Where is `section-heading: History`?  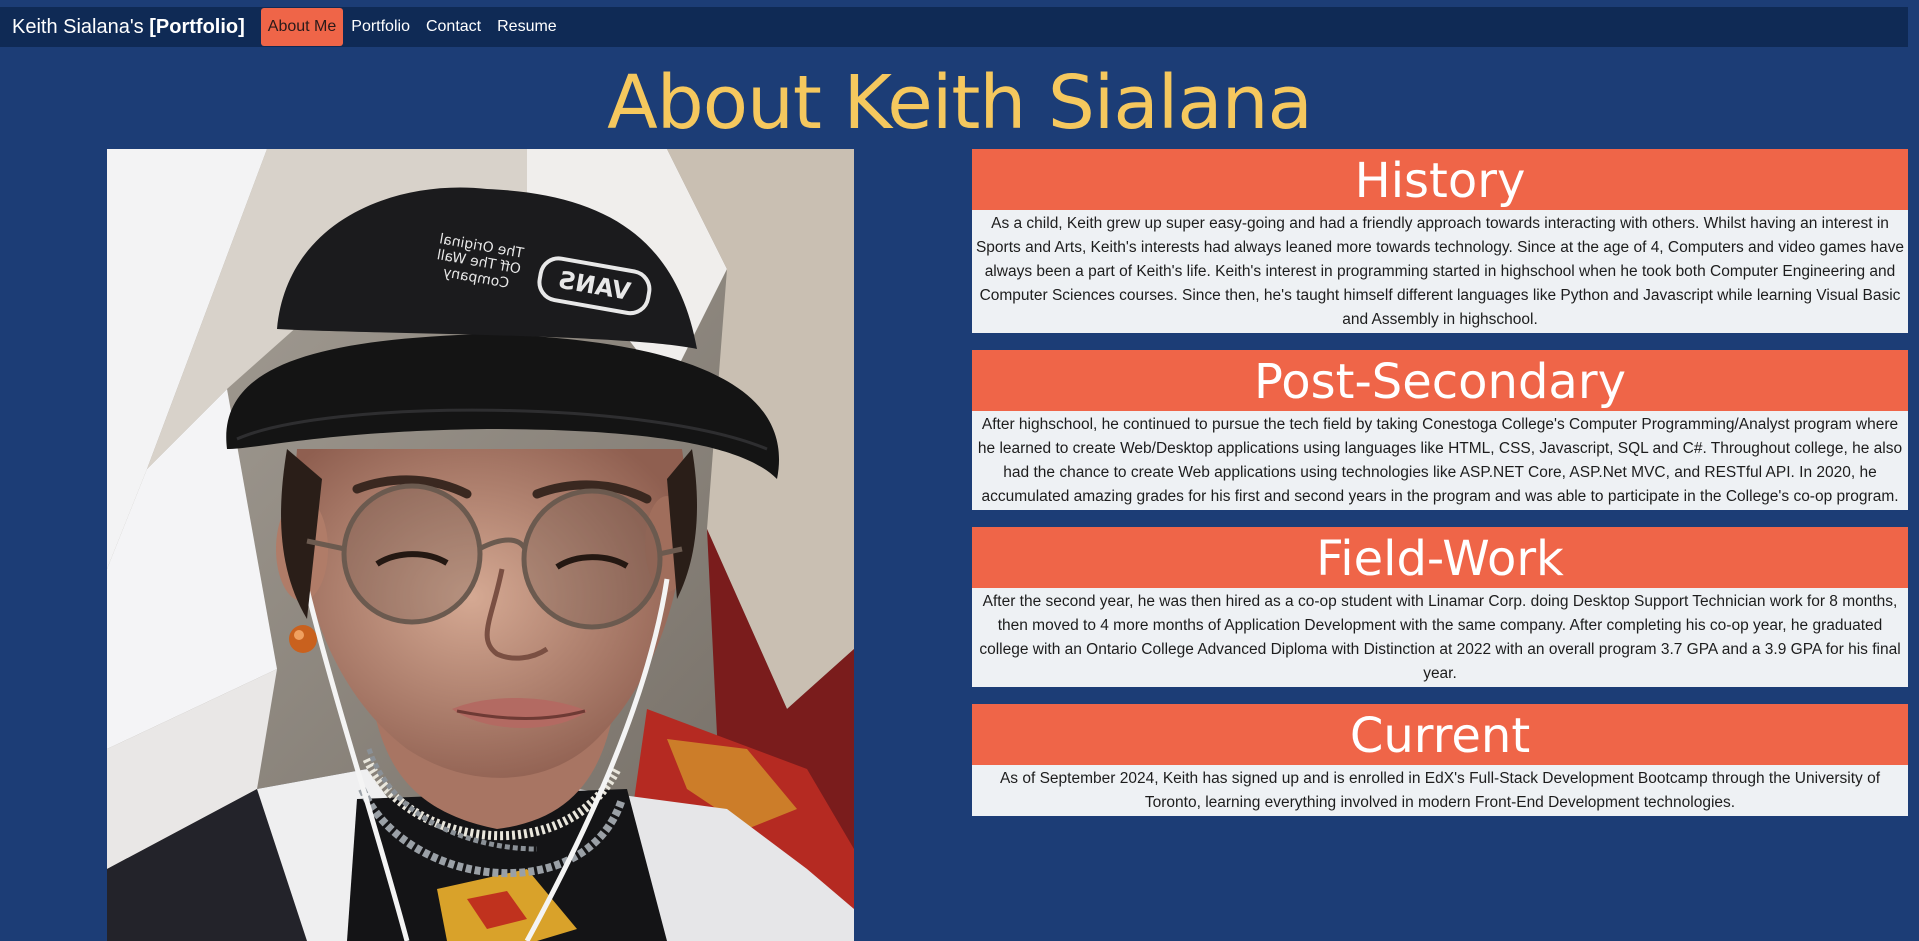
section-heading: History is located at coordinates (1440, 179).